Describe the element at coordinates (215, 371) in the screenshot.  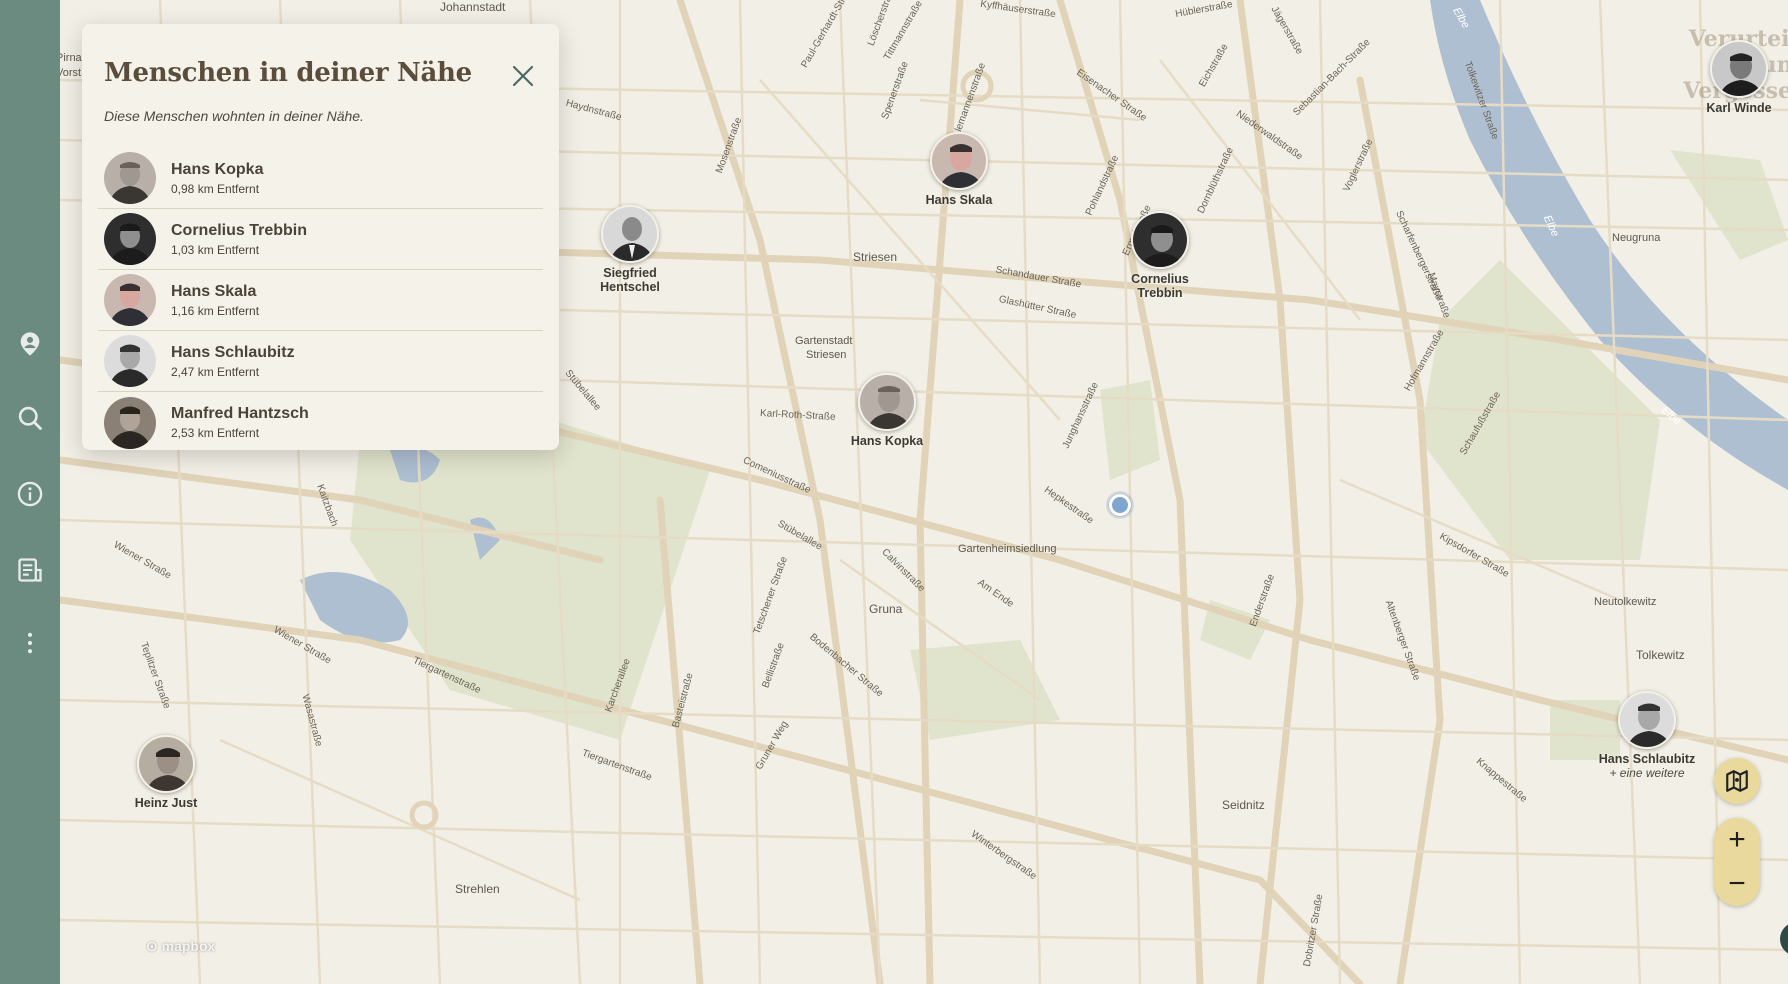
I see `person-distance: 2,47 km Entfernt` at that location.